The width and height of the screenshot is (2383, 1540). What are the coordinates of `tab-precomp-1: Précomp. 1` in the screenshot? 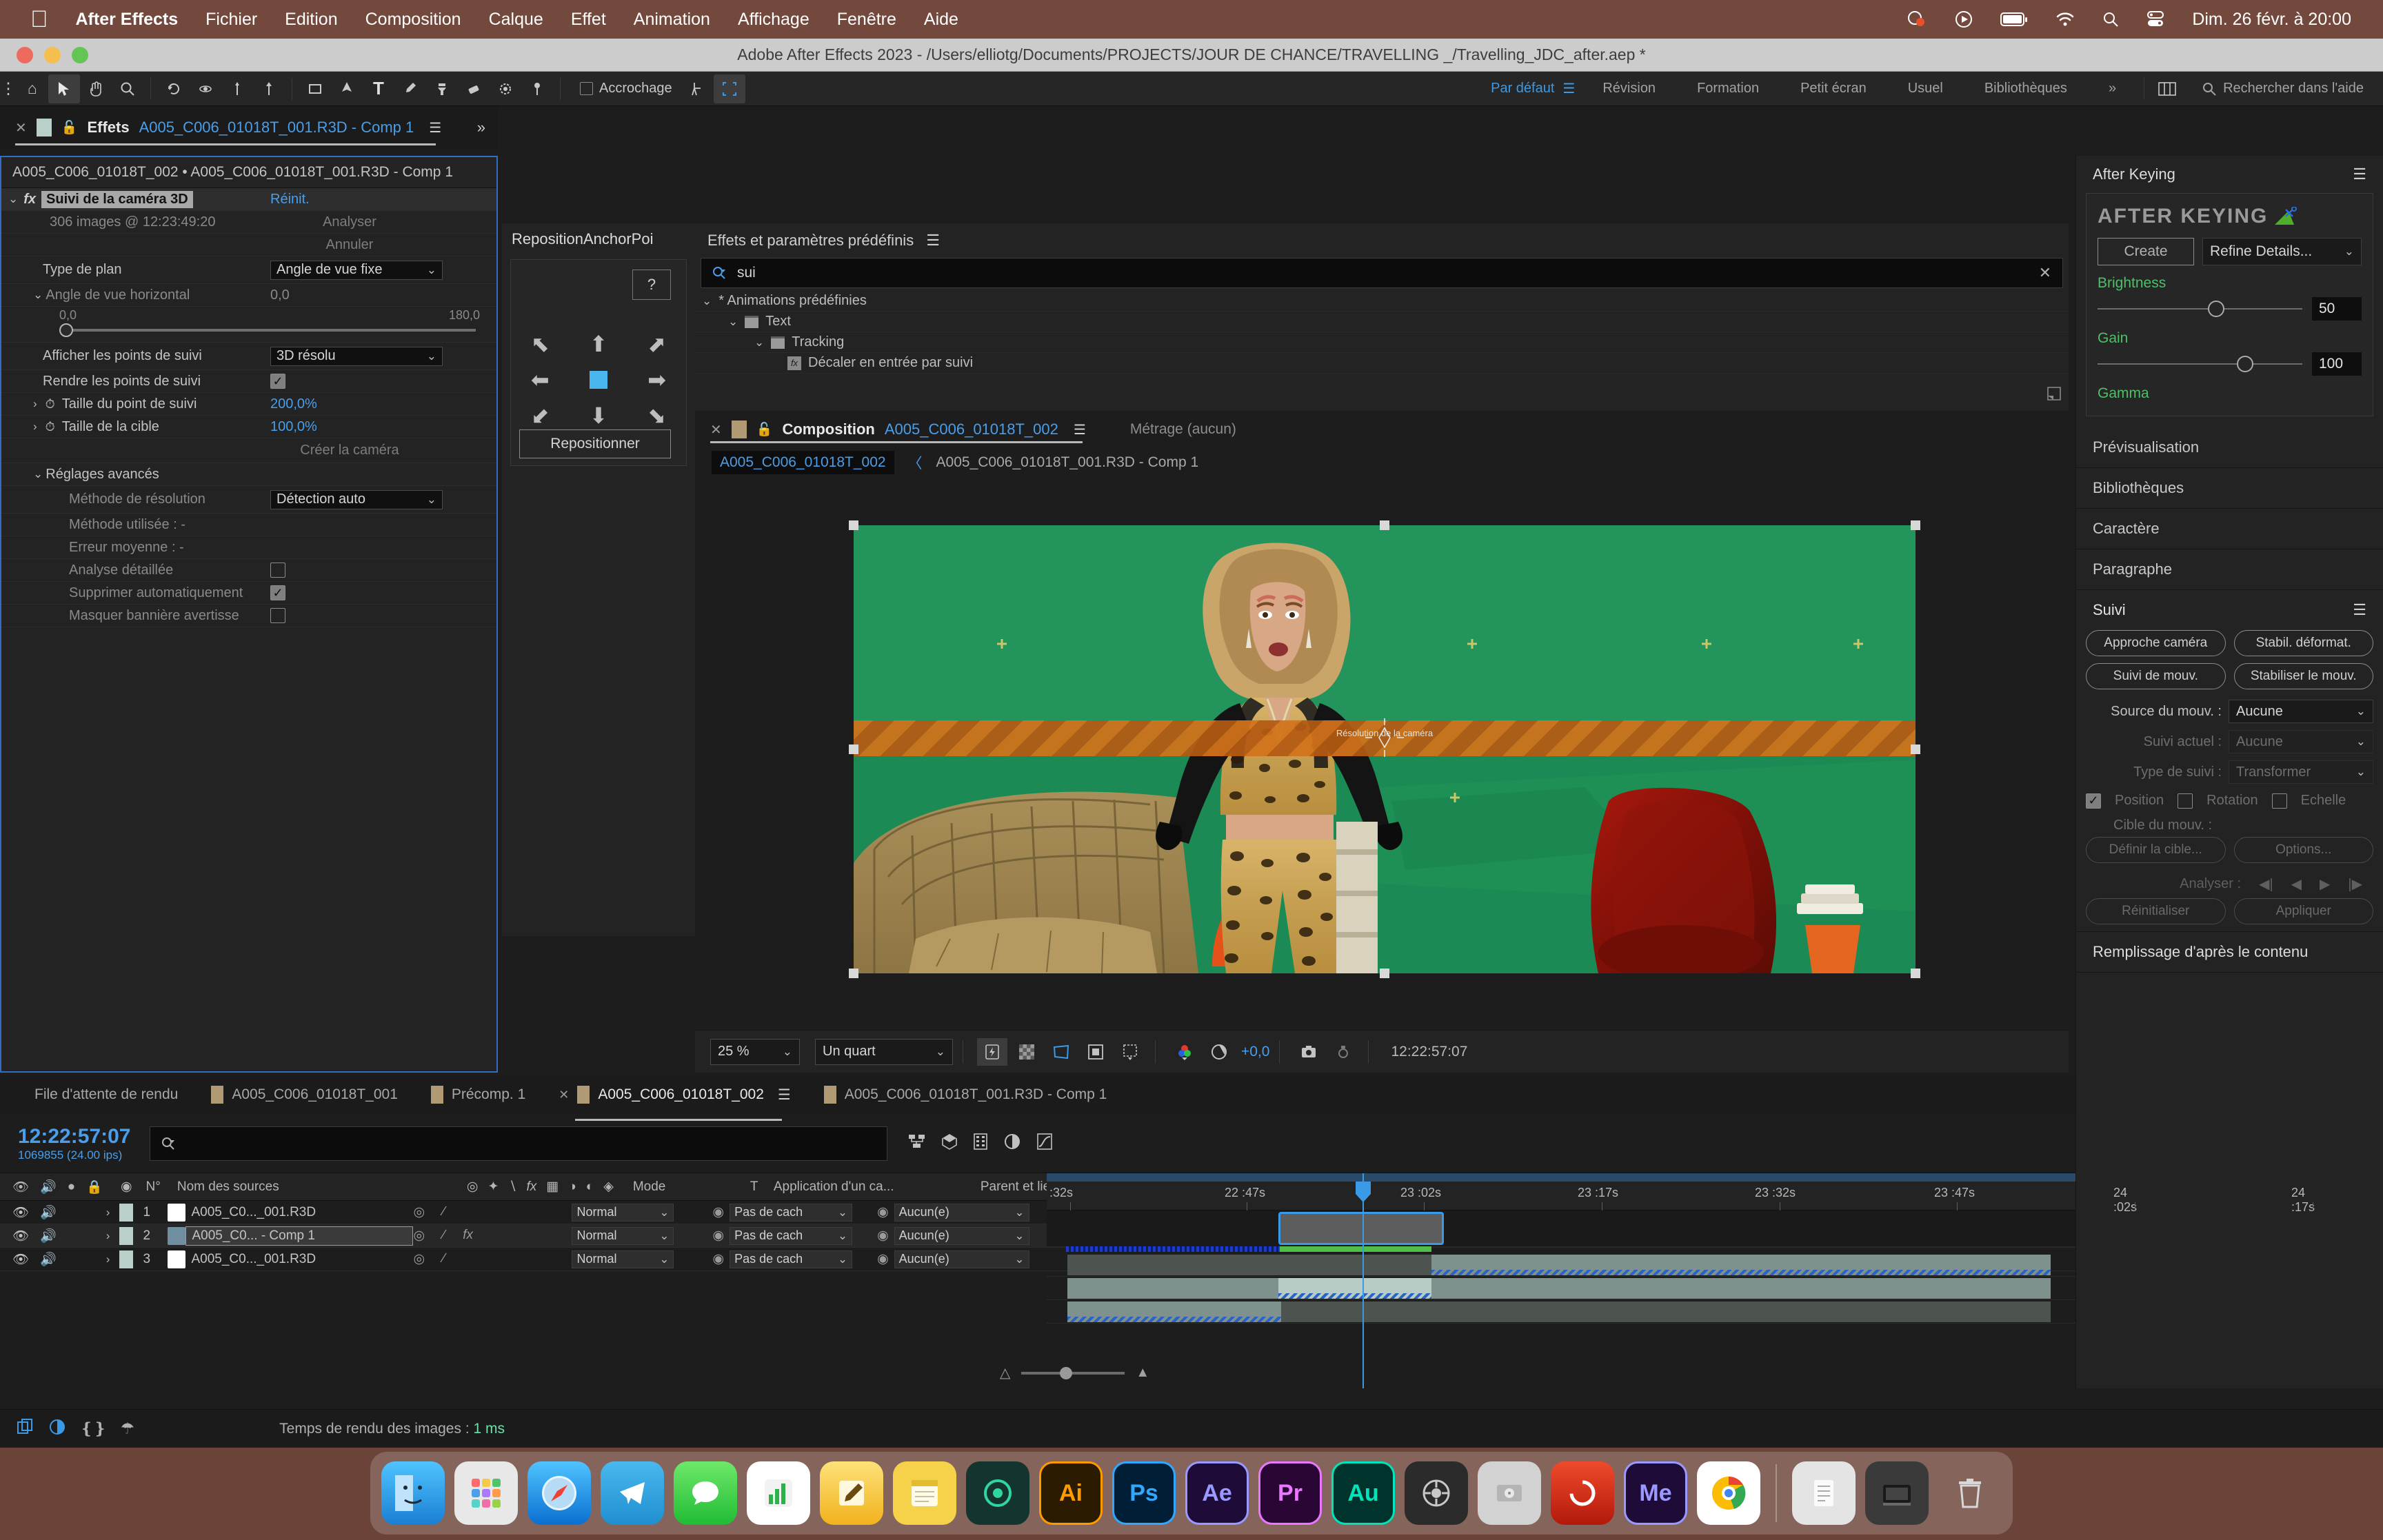 It's located at (478, 1095).